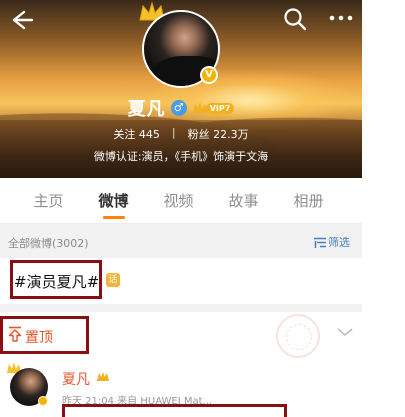  Describe the element at coordinates (113, 204) in the screenshot. I see `tab-weibo: 微博` at that location.